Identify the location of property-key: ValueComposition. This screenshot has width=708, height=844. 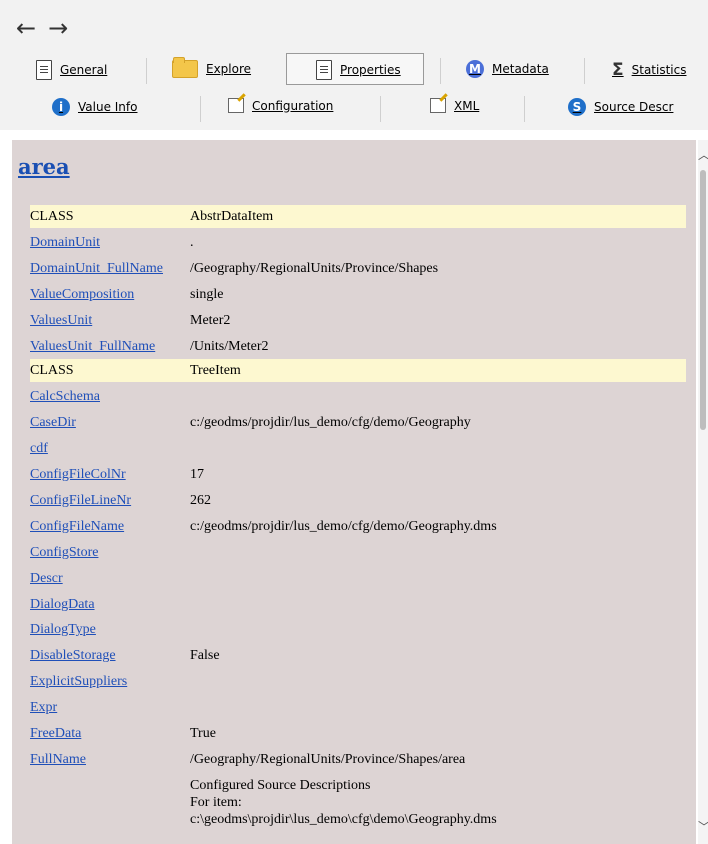
(110, 295).